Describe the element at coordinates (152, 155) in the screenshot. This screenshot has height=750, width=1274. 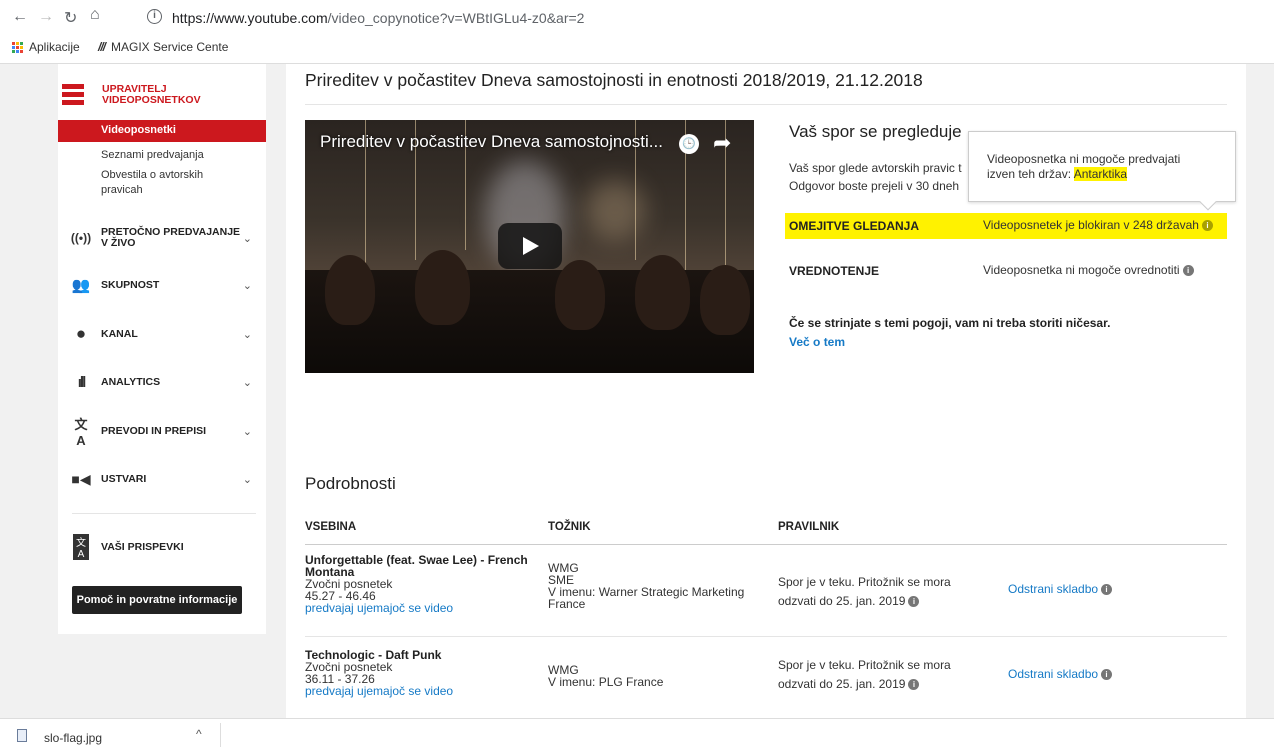
I see `sidebar-item-playlists: Seznami predvajanja` at that location.